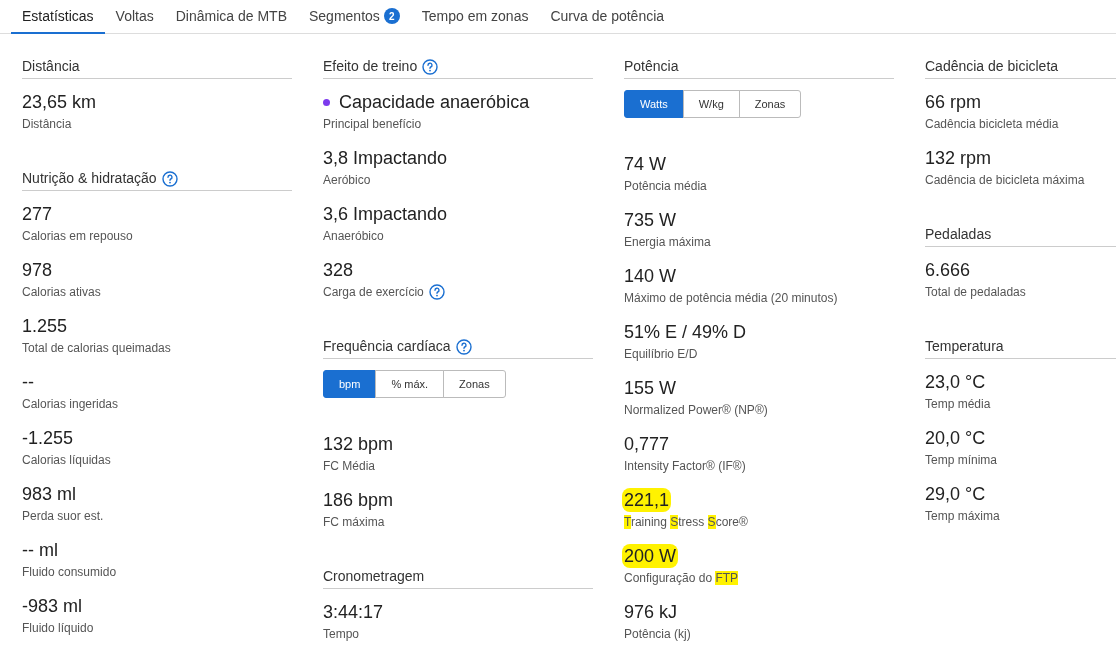 This screenshot has height=645, width=1116. What do you see at coordinates (58, 628) in the screenshot?
I see `stat-label: Fluido líquido` at bounding box center [58, 628].